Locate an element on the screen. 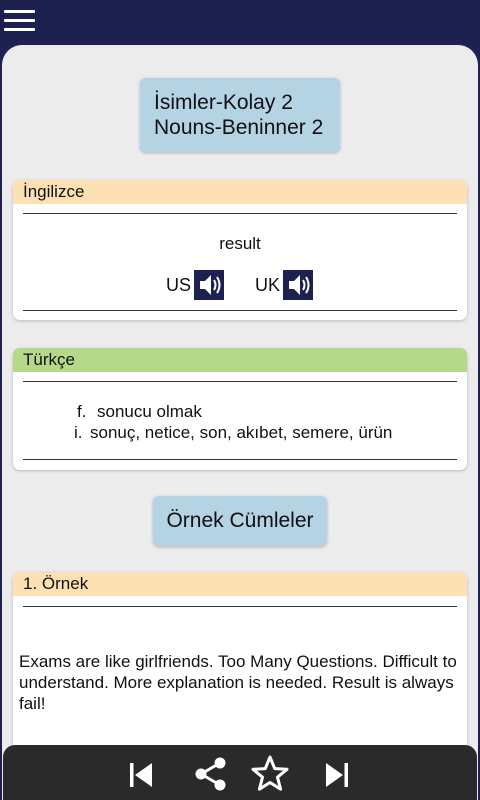 This screenshot has width=480, height=800. english-word: result is located at coordinates (240, 243).